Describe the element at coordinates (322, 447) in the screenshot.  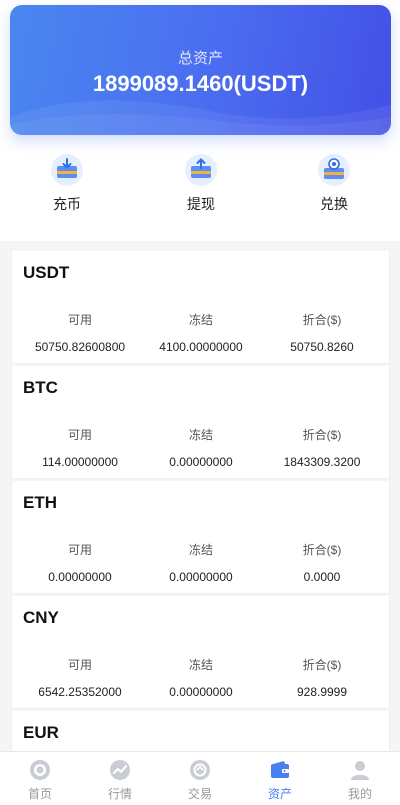
I see `converted-cell: 折合($) 1843309.3200` at that location.